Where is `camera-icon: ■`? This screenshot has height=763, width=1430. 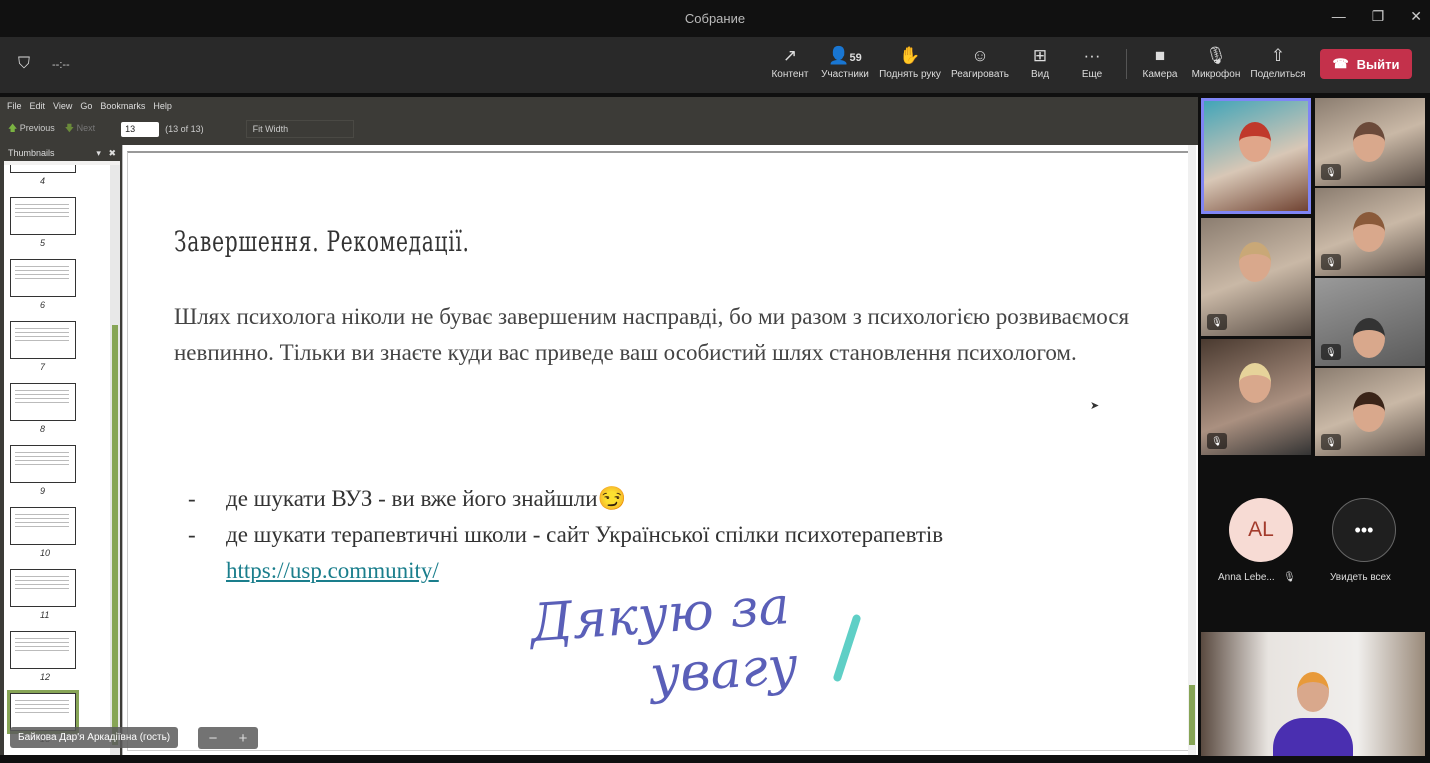 camera-icon: ■ is located at coordinates (1160, 55).